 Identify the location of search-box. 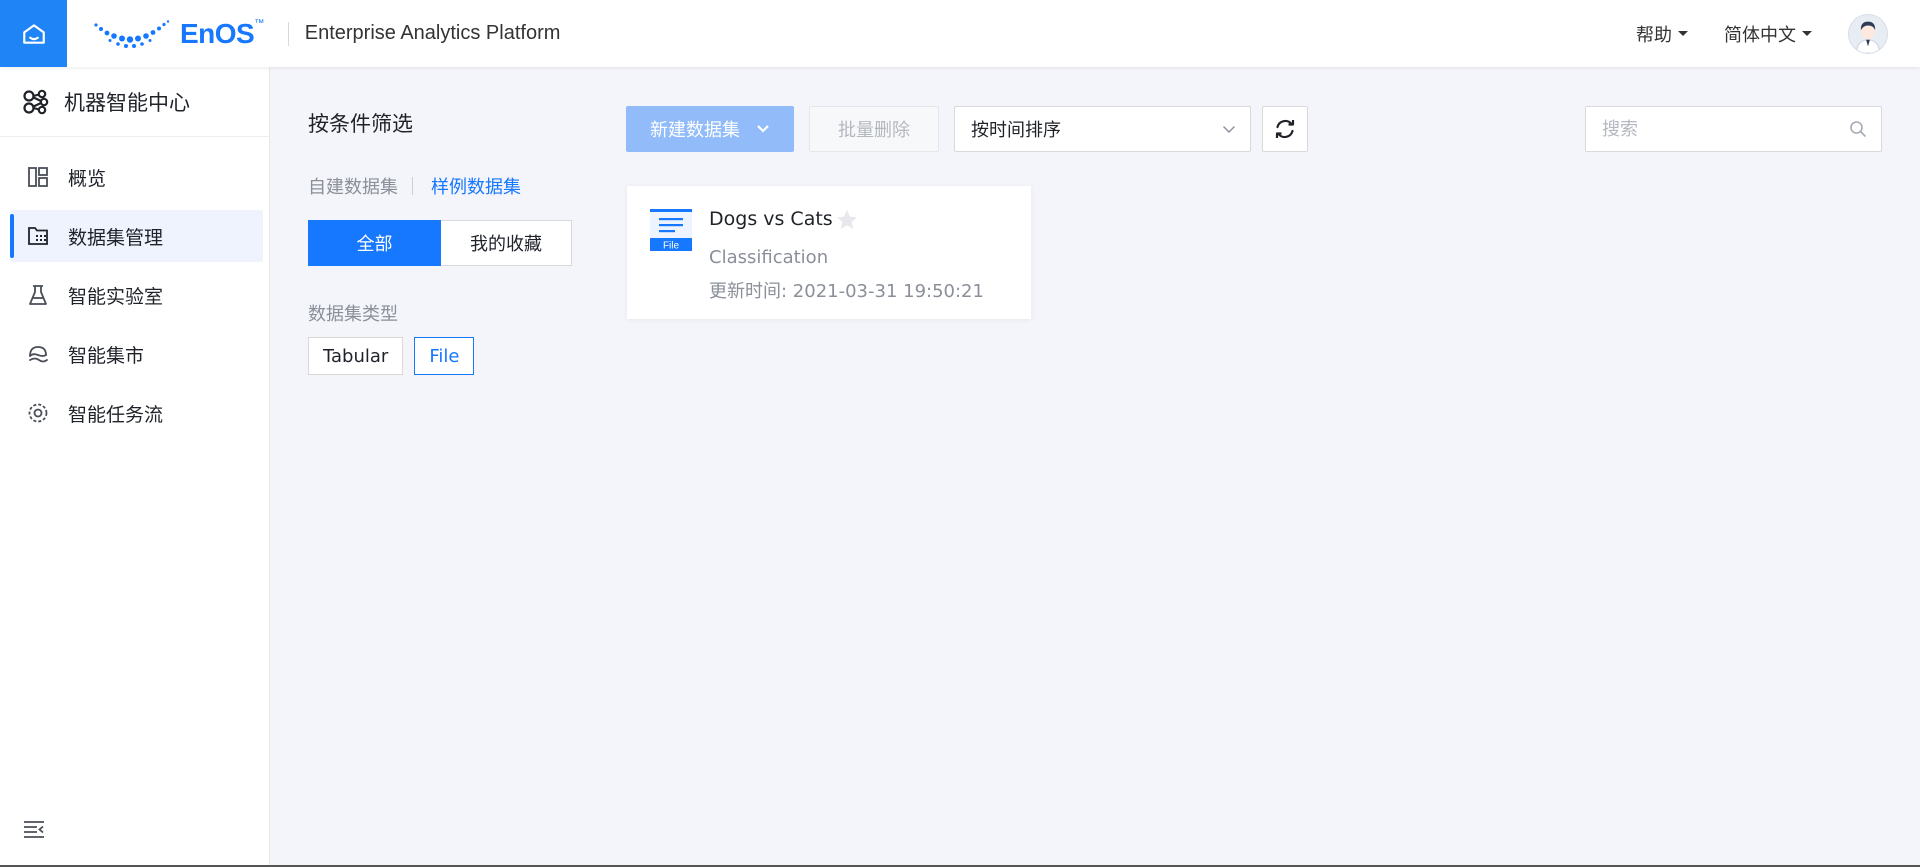
(1733, 129).